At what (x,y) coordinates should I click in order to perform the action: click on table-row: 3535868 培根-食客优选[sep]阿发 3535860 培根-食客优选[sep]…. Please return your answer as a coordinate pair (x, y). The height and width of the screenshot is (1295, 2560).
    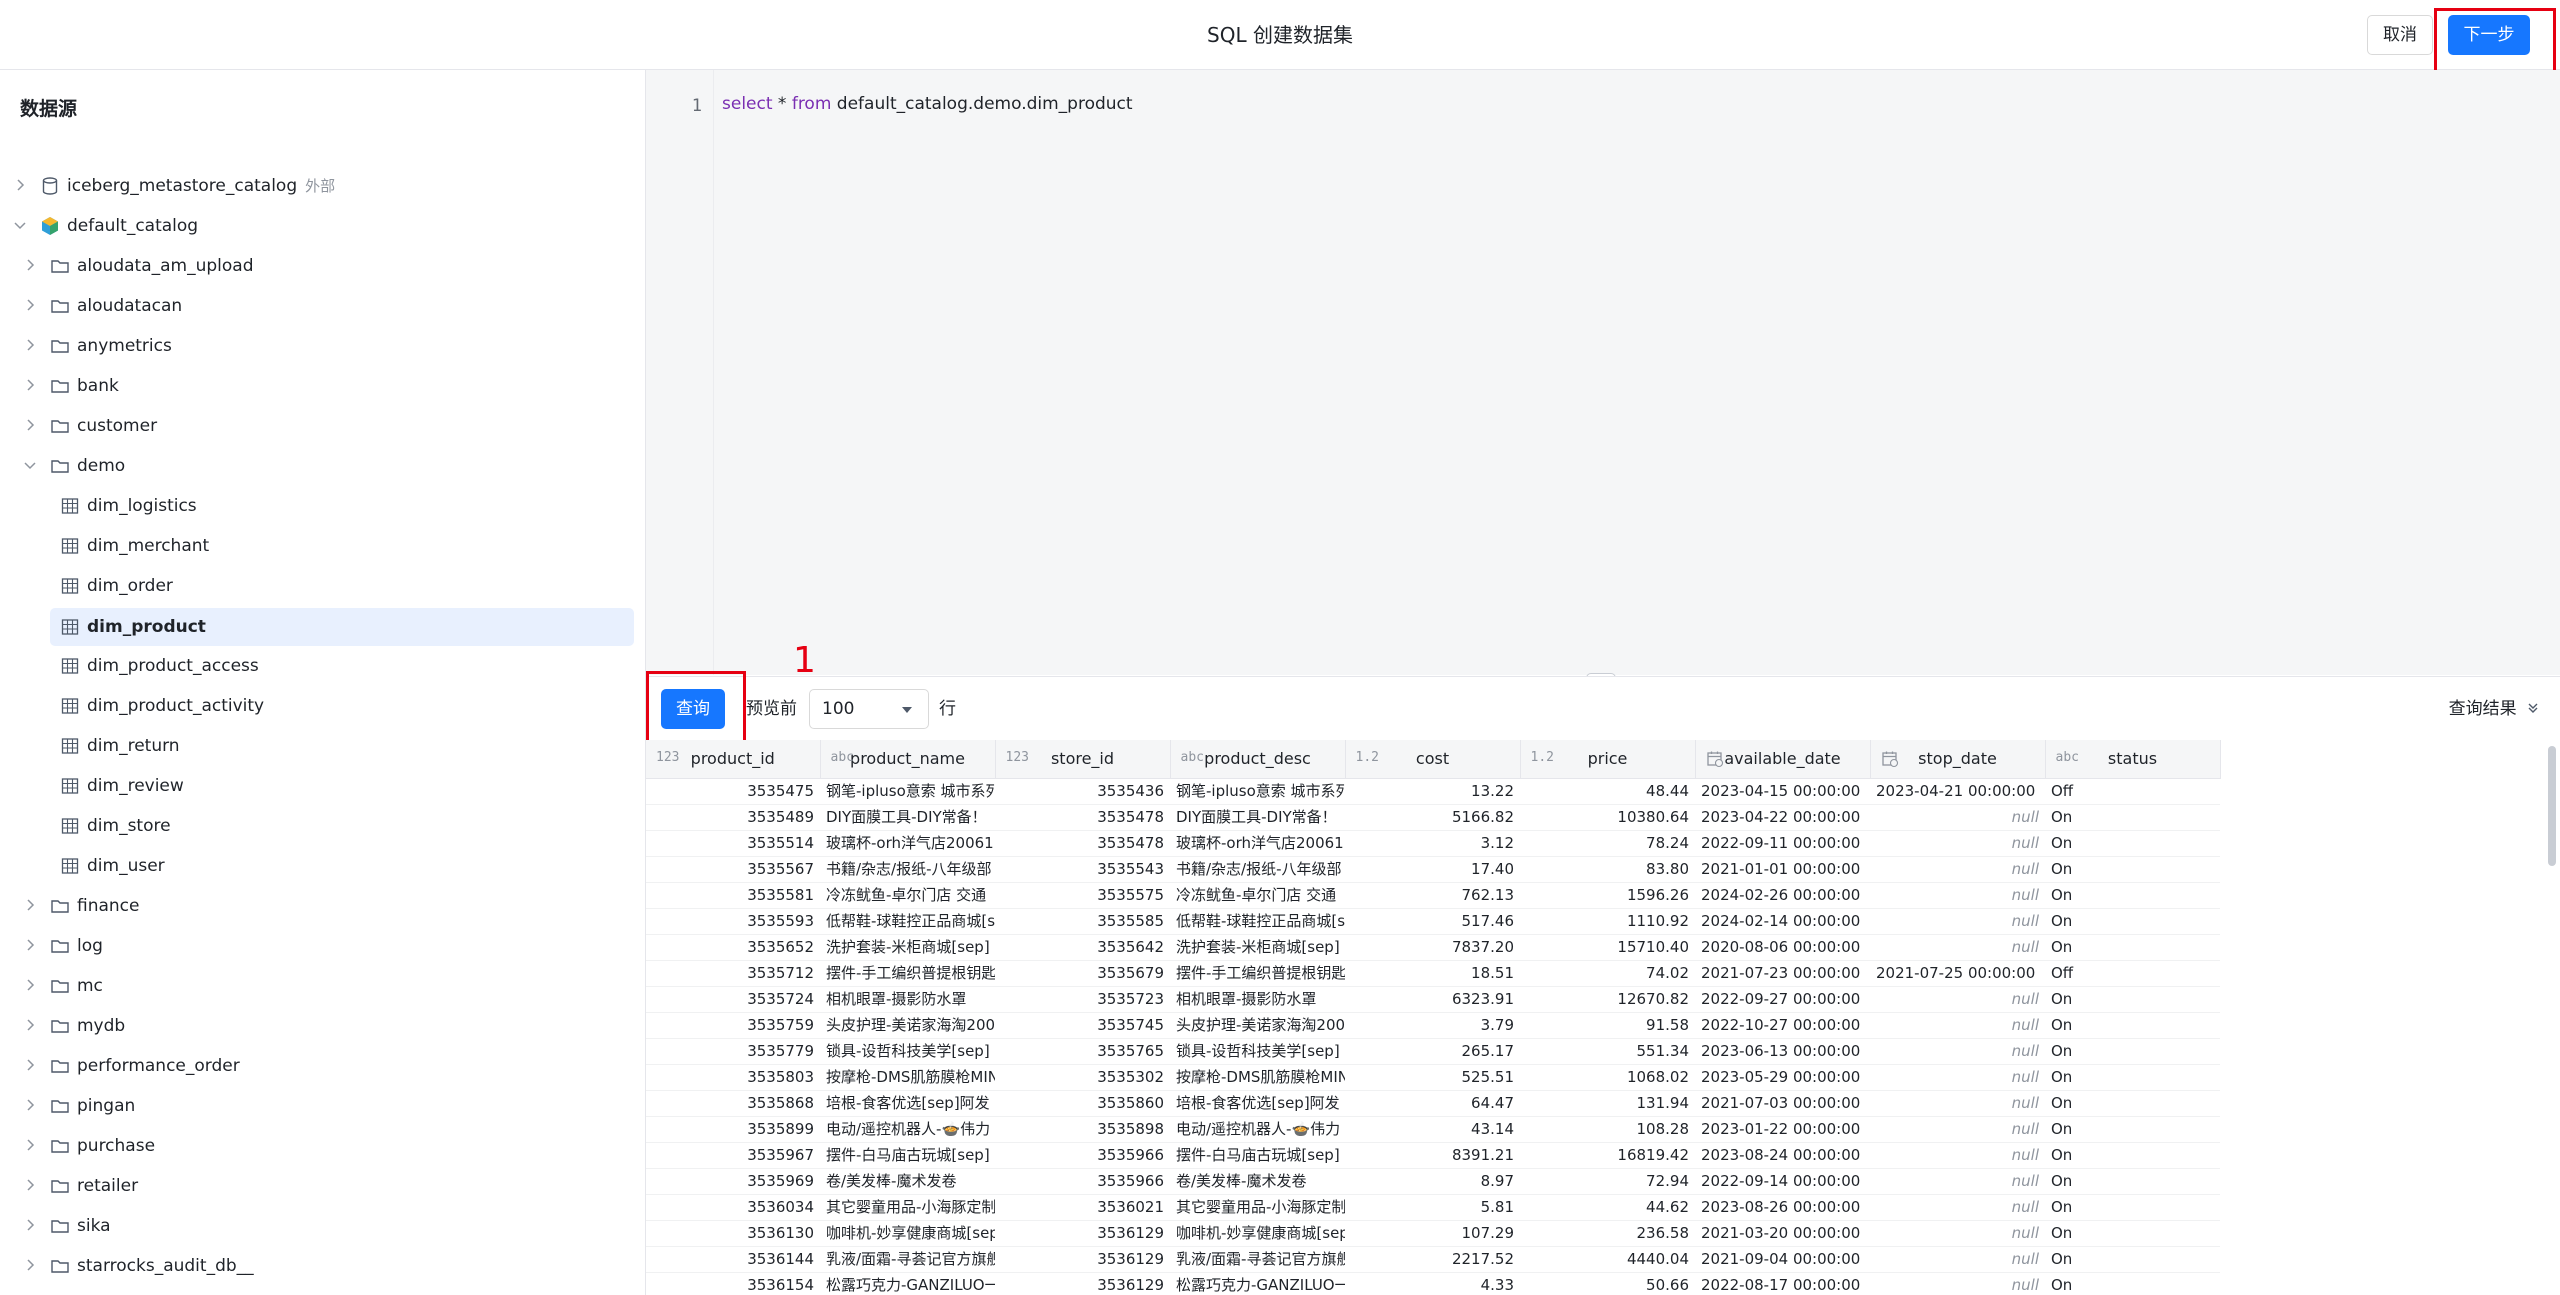
    Looking at the image, I should click on (1433, 1103).